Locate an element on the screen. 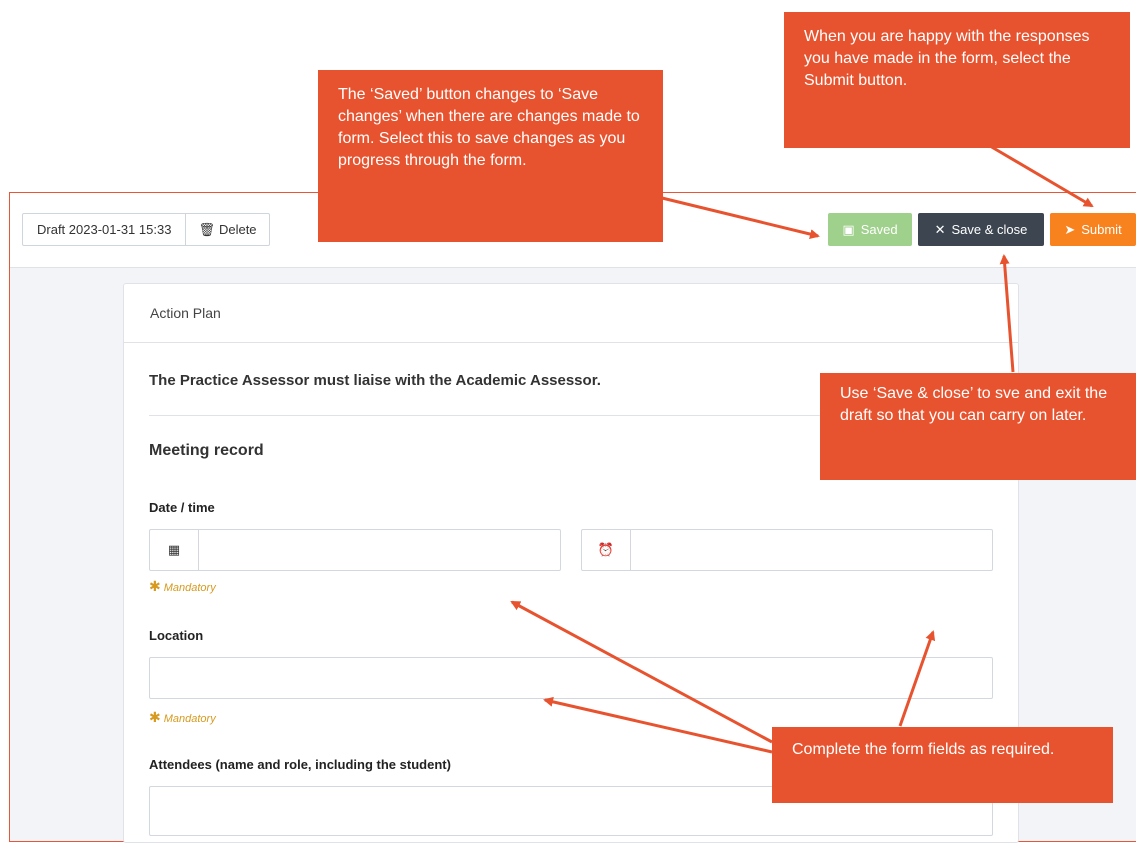 This screenshot has width=1136, height=843. delete-label: Delete is located at coordinates (237, 229).